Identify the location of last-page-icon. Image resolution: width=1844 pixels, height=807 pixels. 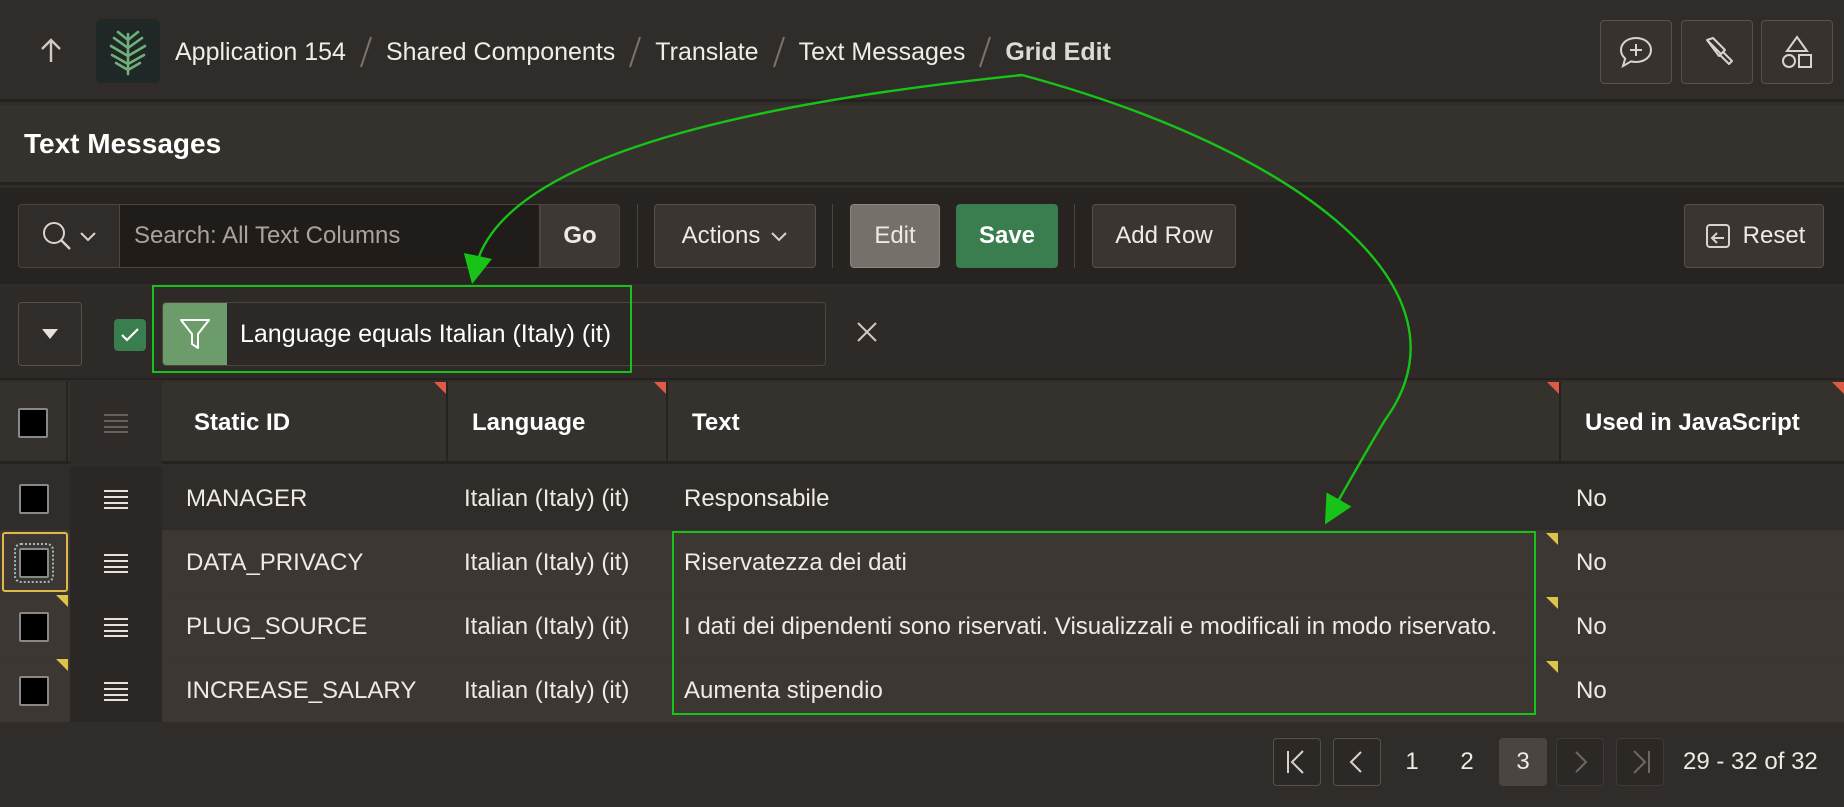
(1641, 762).